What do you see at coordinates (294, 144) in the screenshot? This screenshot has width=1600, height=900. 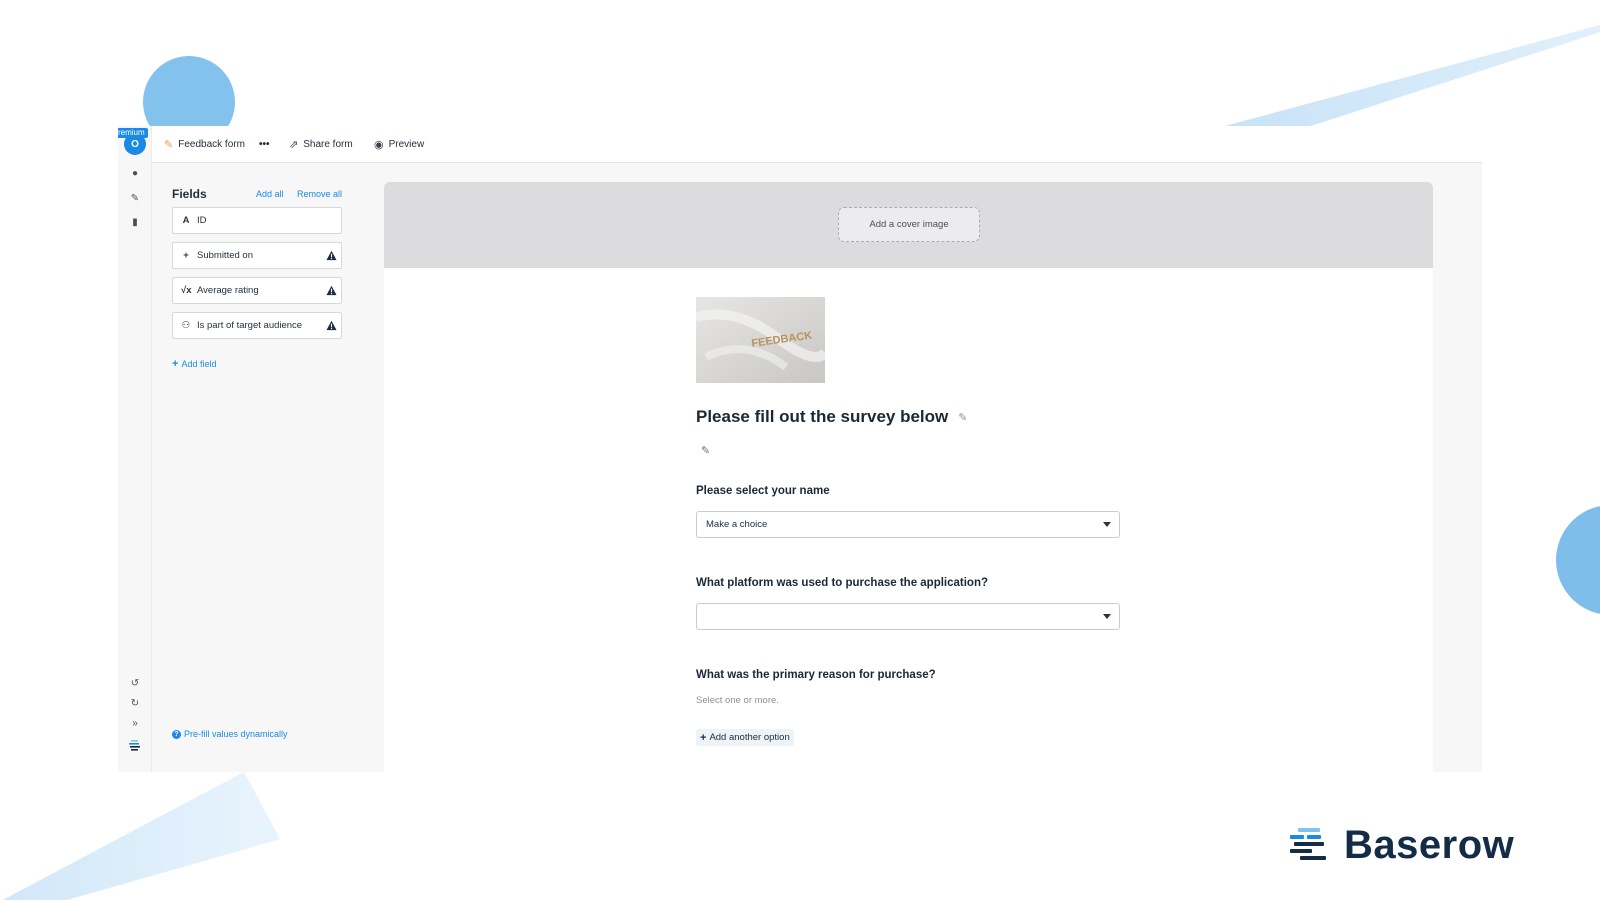 I see `share-icon: ⇗` at bounding box center [294, 144].